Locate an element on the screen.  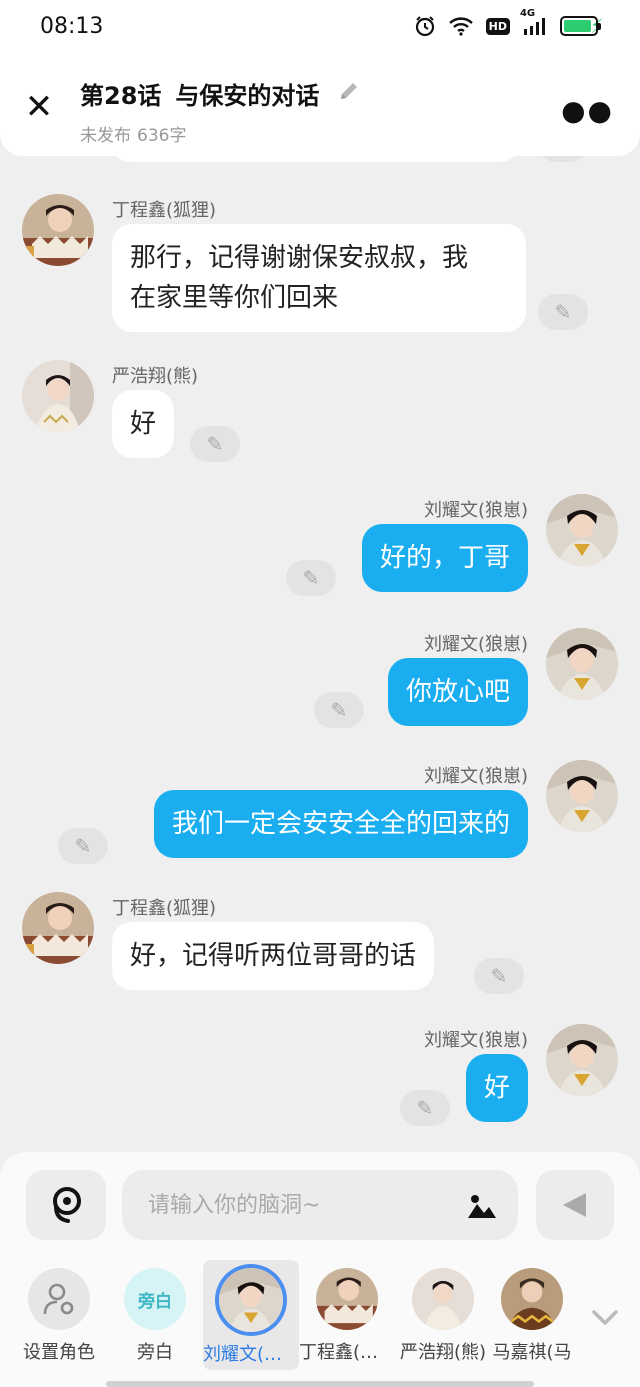
voice-input-button is located at coordinates (66, 1205).